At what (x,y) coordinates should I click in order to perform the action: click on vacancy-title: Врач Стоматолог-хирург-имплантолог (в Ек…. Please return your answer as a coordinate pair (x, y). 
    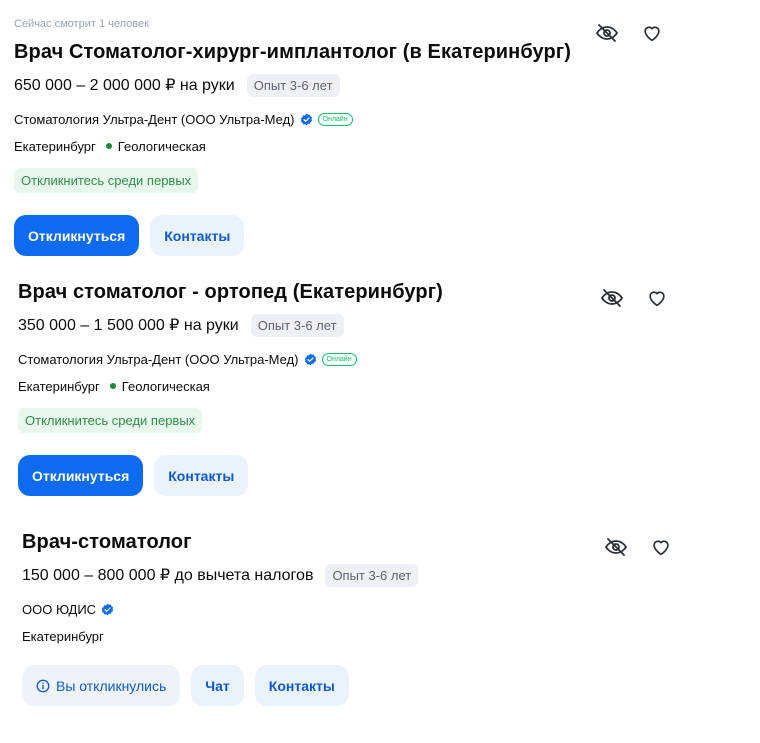
    Looking at the image, I should click on (354, 52).